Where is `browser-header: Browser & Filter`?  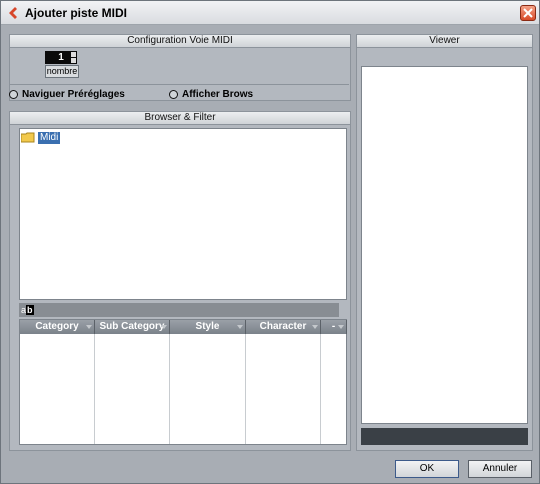
browser-header: Browser & Filter is located at coordinates (180, 118).